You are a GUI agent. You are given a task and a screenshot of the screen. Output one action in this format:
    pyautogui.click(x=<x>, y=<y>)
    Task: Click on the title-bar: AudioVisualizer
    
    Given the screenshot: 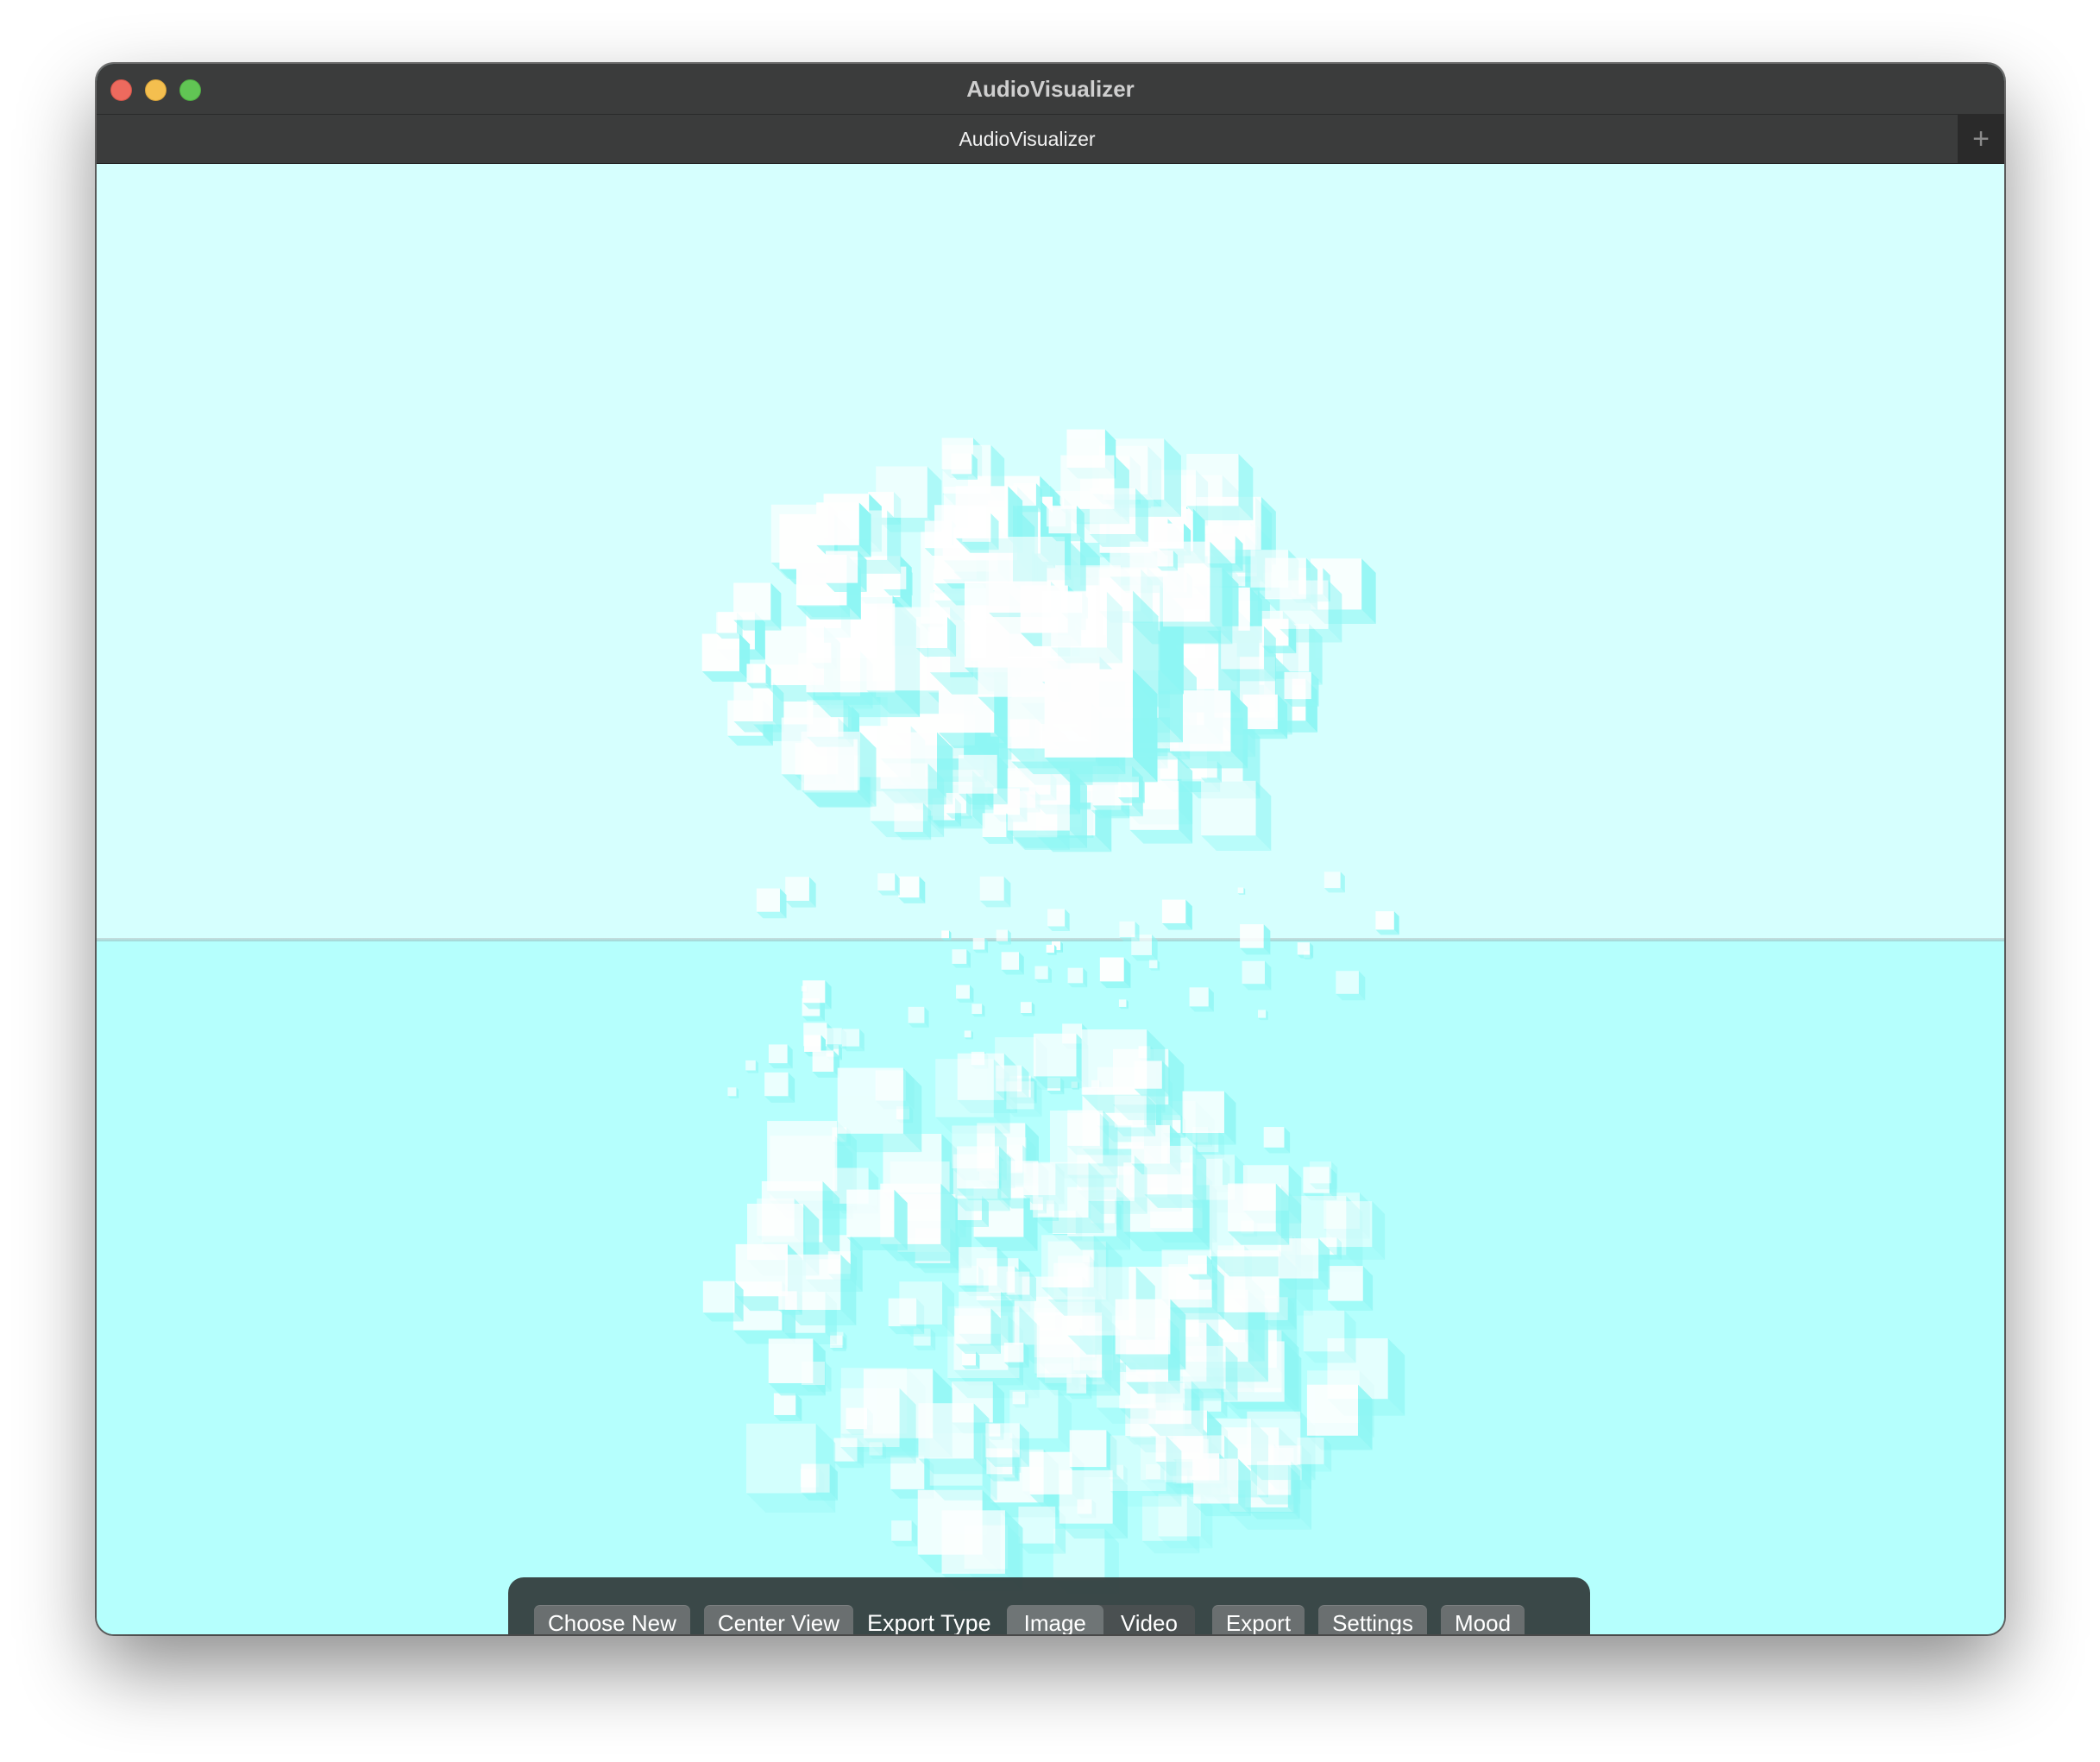 What is the action you would take?
    pyautogui.click(x=1050, y=89)
    